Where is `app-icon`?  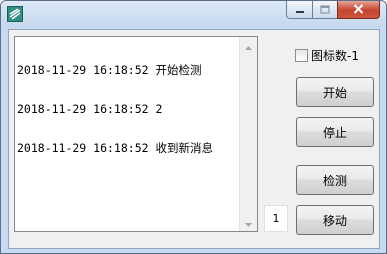
app-icon is located at coordinates (15, 14).